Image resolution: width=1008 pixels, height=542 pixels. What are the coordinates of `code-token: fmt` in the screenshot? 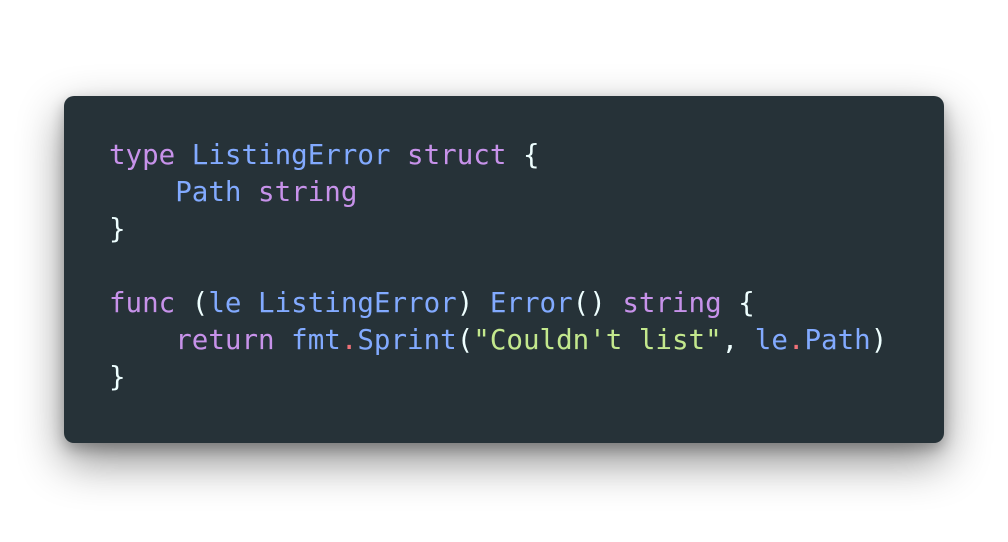 It's located at (316, 340).